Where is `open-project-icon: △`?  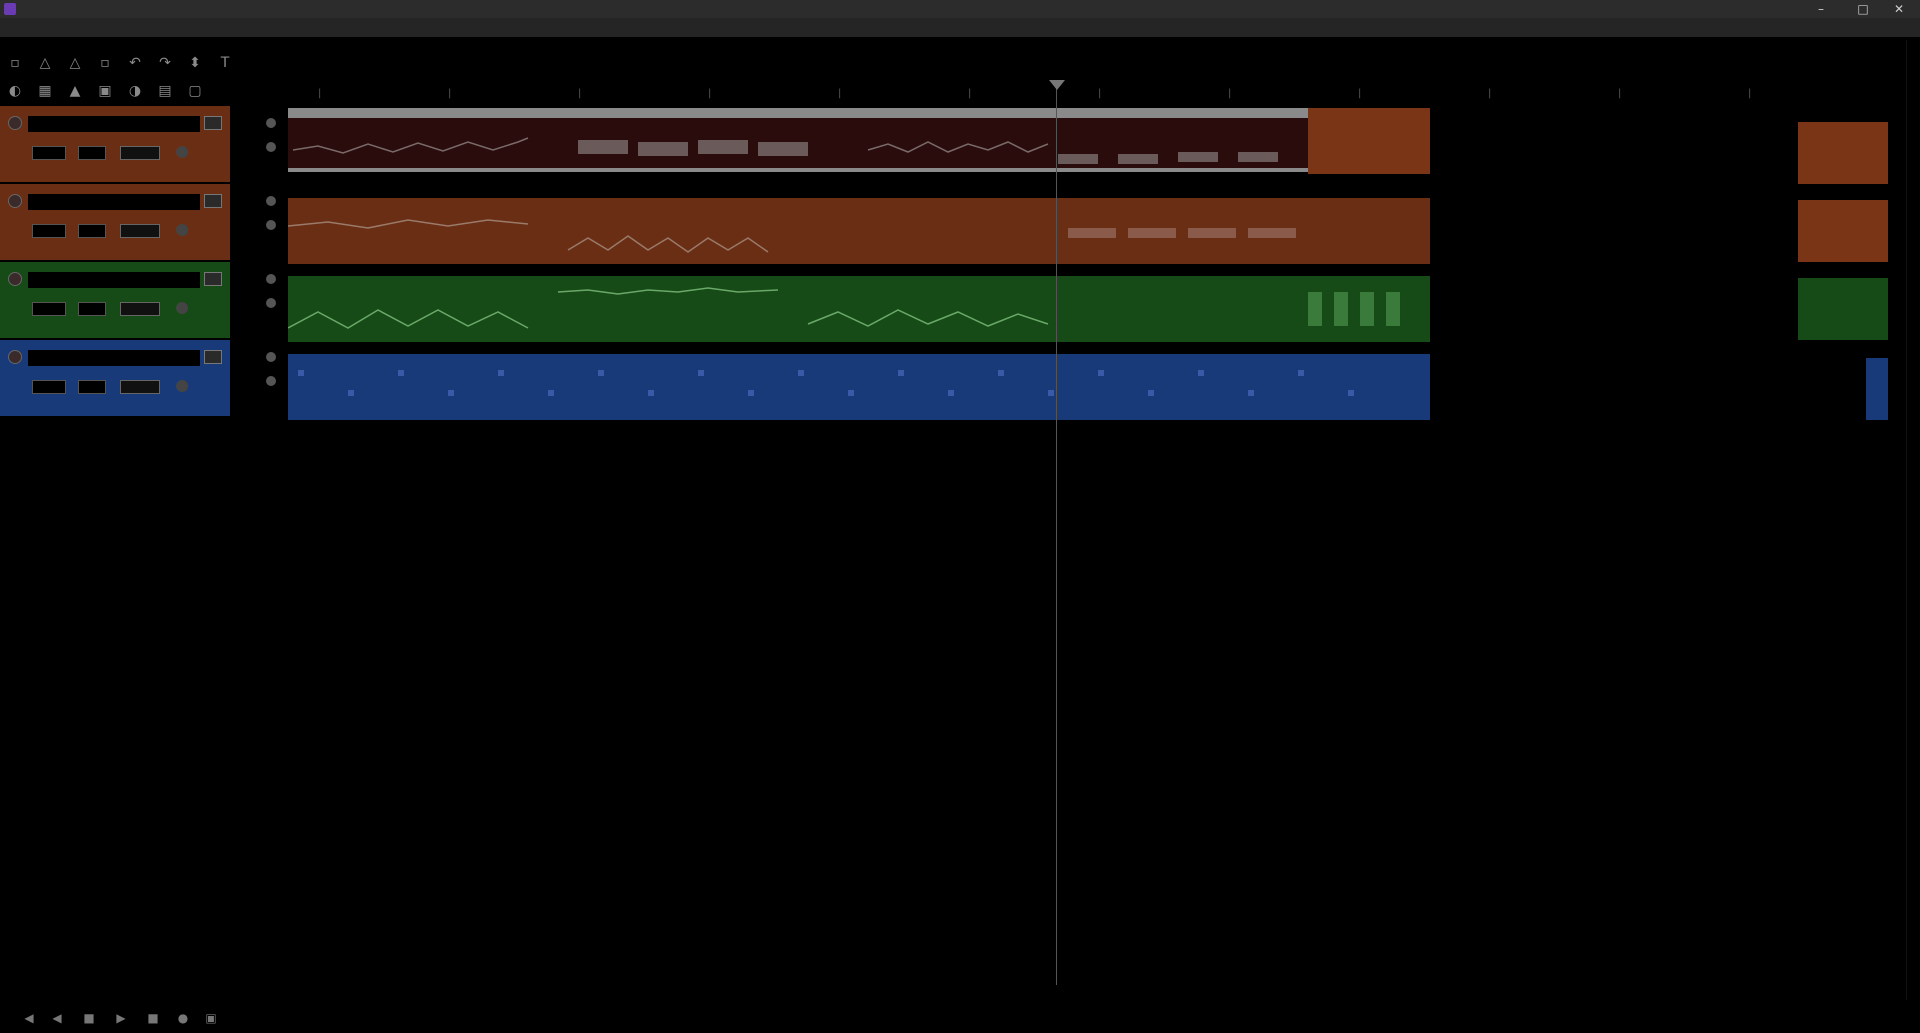 open-project-icon: △ is located at coordinates (45, 63).